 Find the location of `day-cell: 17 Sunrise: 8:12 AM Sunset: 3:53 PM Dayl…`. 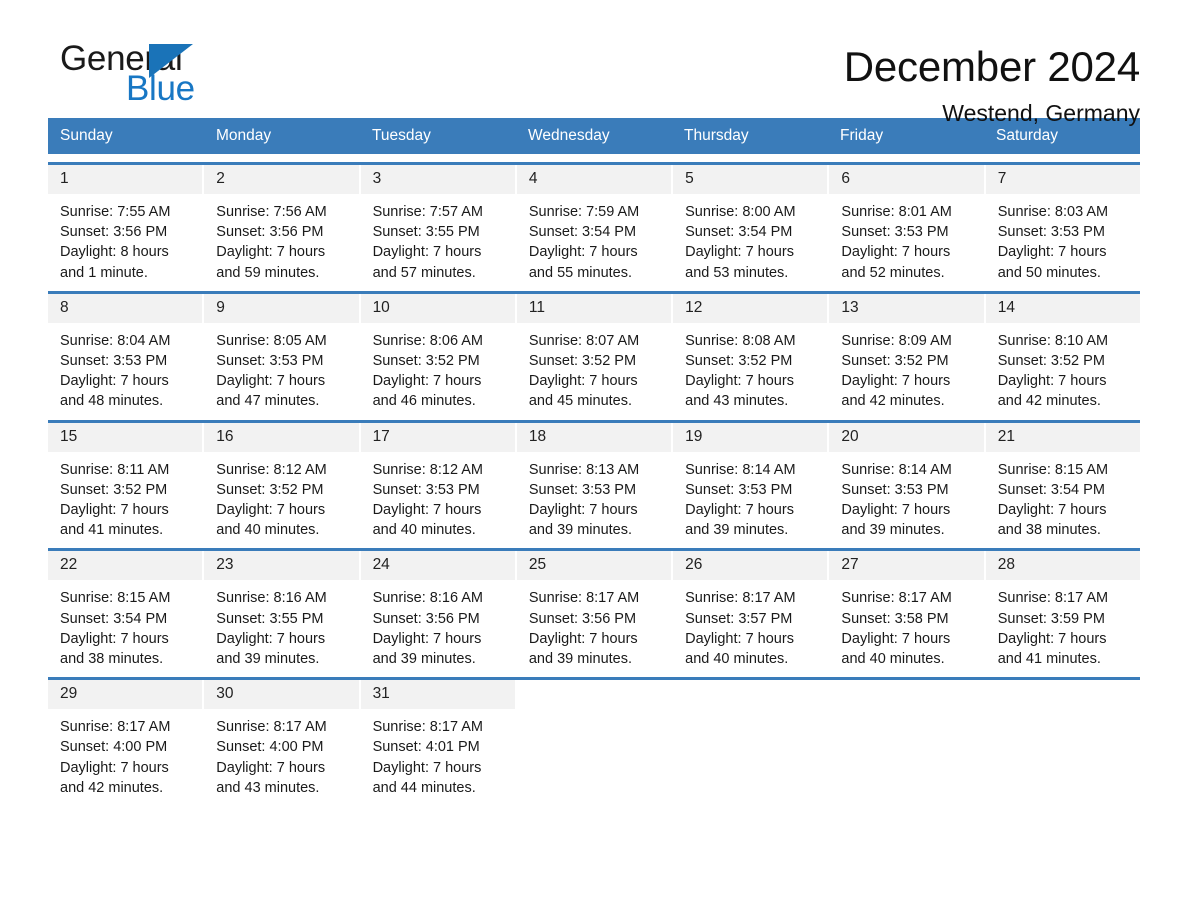

day-cell: 17 Sunrise: 8:12 AM Sunset: 3:53 PM Dayl… is located at coordinates (437, 481).